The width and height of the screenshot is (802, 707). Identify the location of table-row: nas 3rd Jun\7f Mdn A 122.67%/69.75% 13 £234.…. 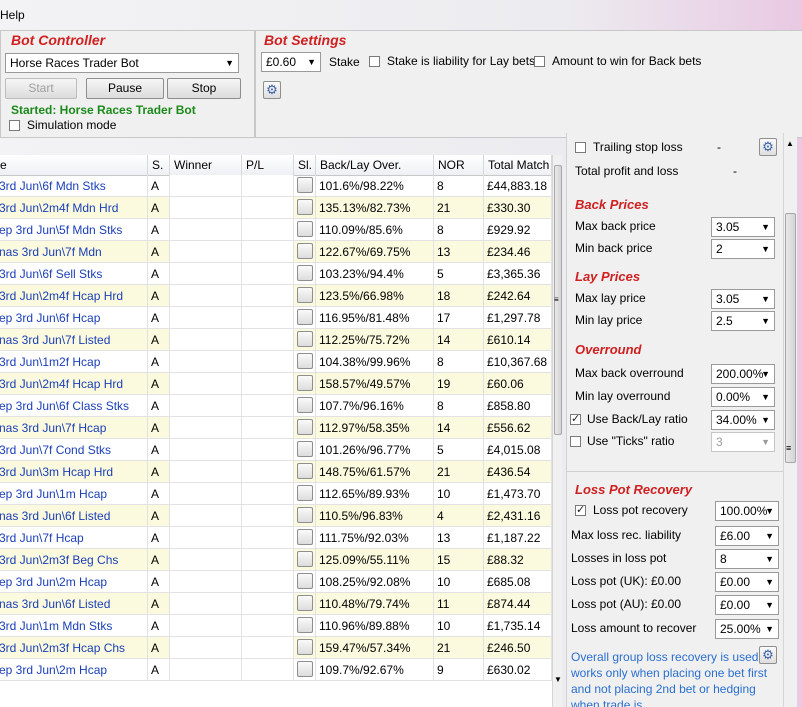
(276, 252).